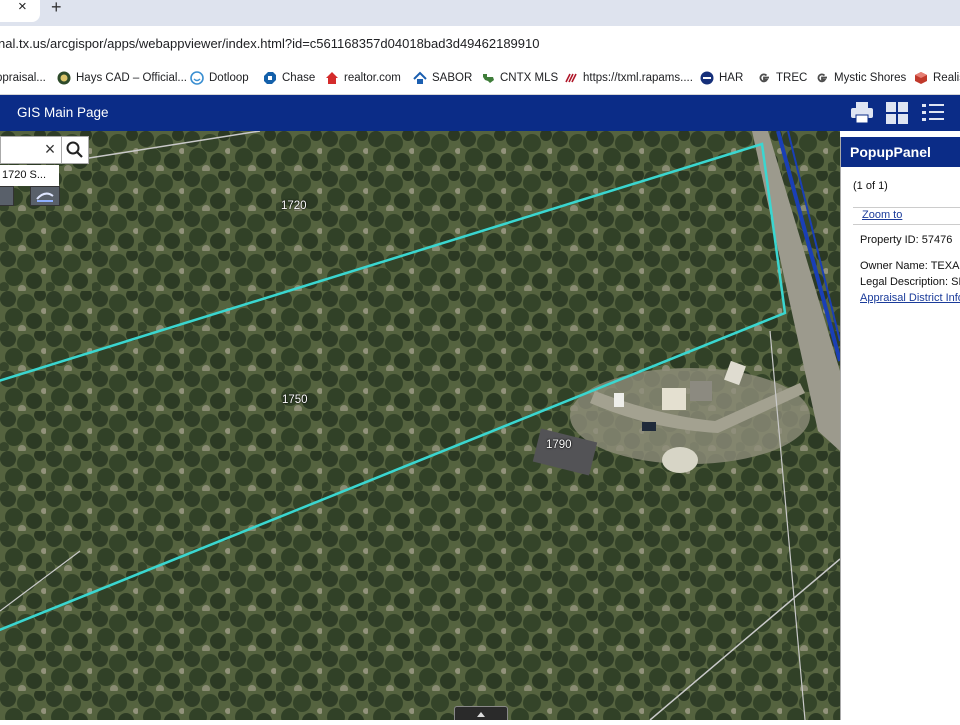 This screenshot has width=960, height=725. What do you see at coordinates (910, 282) in the screenshot?
I see `legal-description: Legal Description: SH` at bounding box center [910, 282].